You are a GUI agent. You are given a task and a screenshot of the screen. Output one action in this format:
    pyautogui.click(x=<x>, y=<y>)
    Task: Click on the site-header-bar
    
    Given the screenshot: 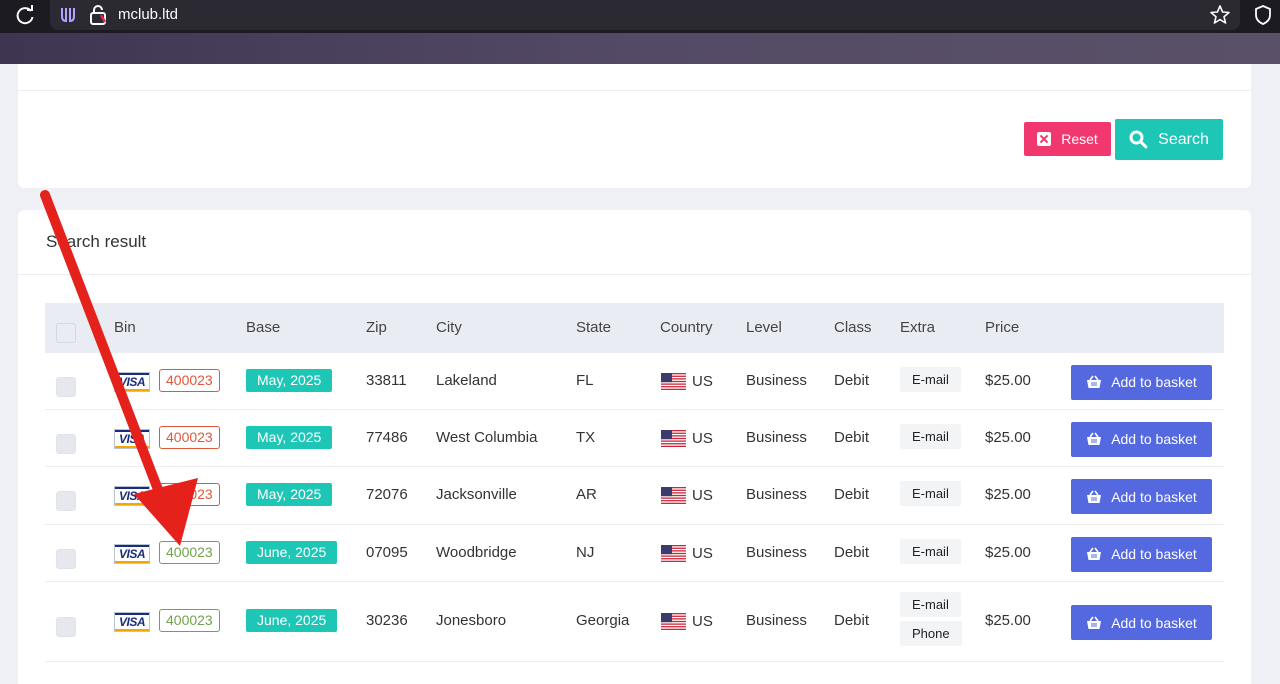 What is the action you would take?
    pyautogui.click(x=640, y=48)
    